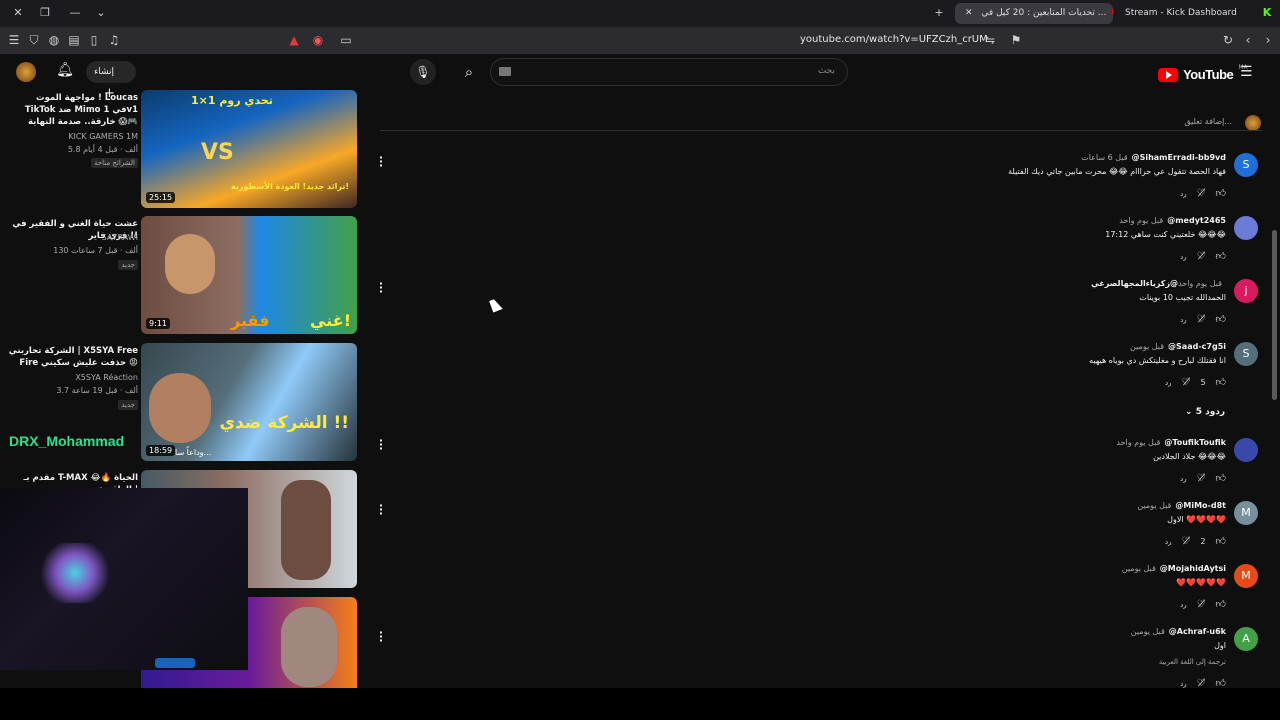  Describe the element at coordinates (1195, 442) in the screenshot. I see `author-handle: @ToufikToufik` at that location.